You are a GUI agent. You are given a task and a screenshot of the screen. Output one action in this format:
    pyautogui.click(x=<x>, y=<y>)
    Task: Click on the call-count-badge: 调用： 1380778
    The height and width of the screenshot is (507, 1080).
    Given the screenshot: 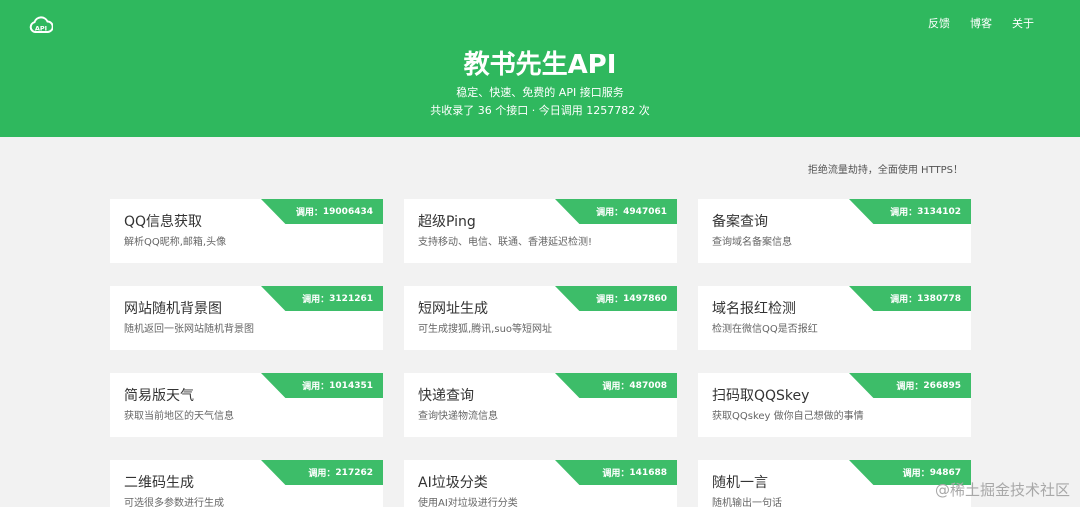 What is the action you would take?
    pyautogui.click(x=910, y=298)
    